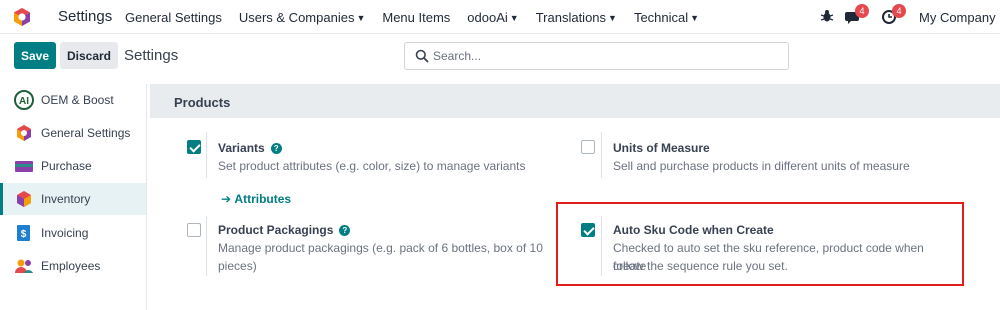 Image resolution: width=1000 pixels, height=310 pixels. What do you see at coordinates (66, 199) in the screenshot?
I see `sidebar-item-label: Inventory` at bounding box center [66, 199].